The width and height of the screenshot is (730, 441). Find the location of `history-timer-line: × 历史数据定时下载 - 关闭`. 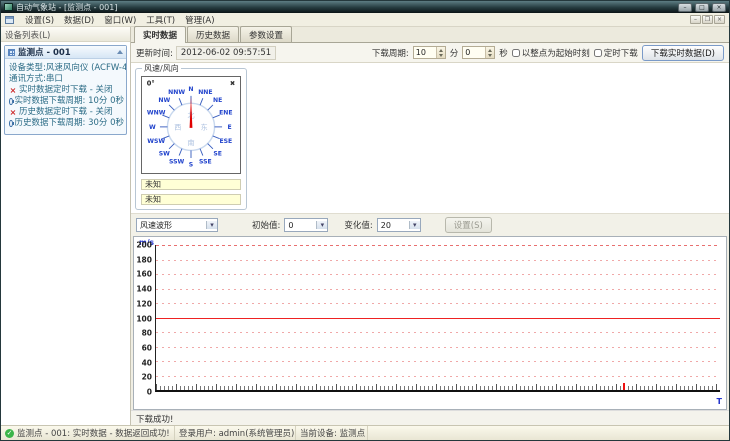

history-timer-line: × 历史数据定时下载 - 关闭 is located at coordinates (66, 112).